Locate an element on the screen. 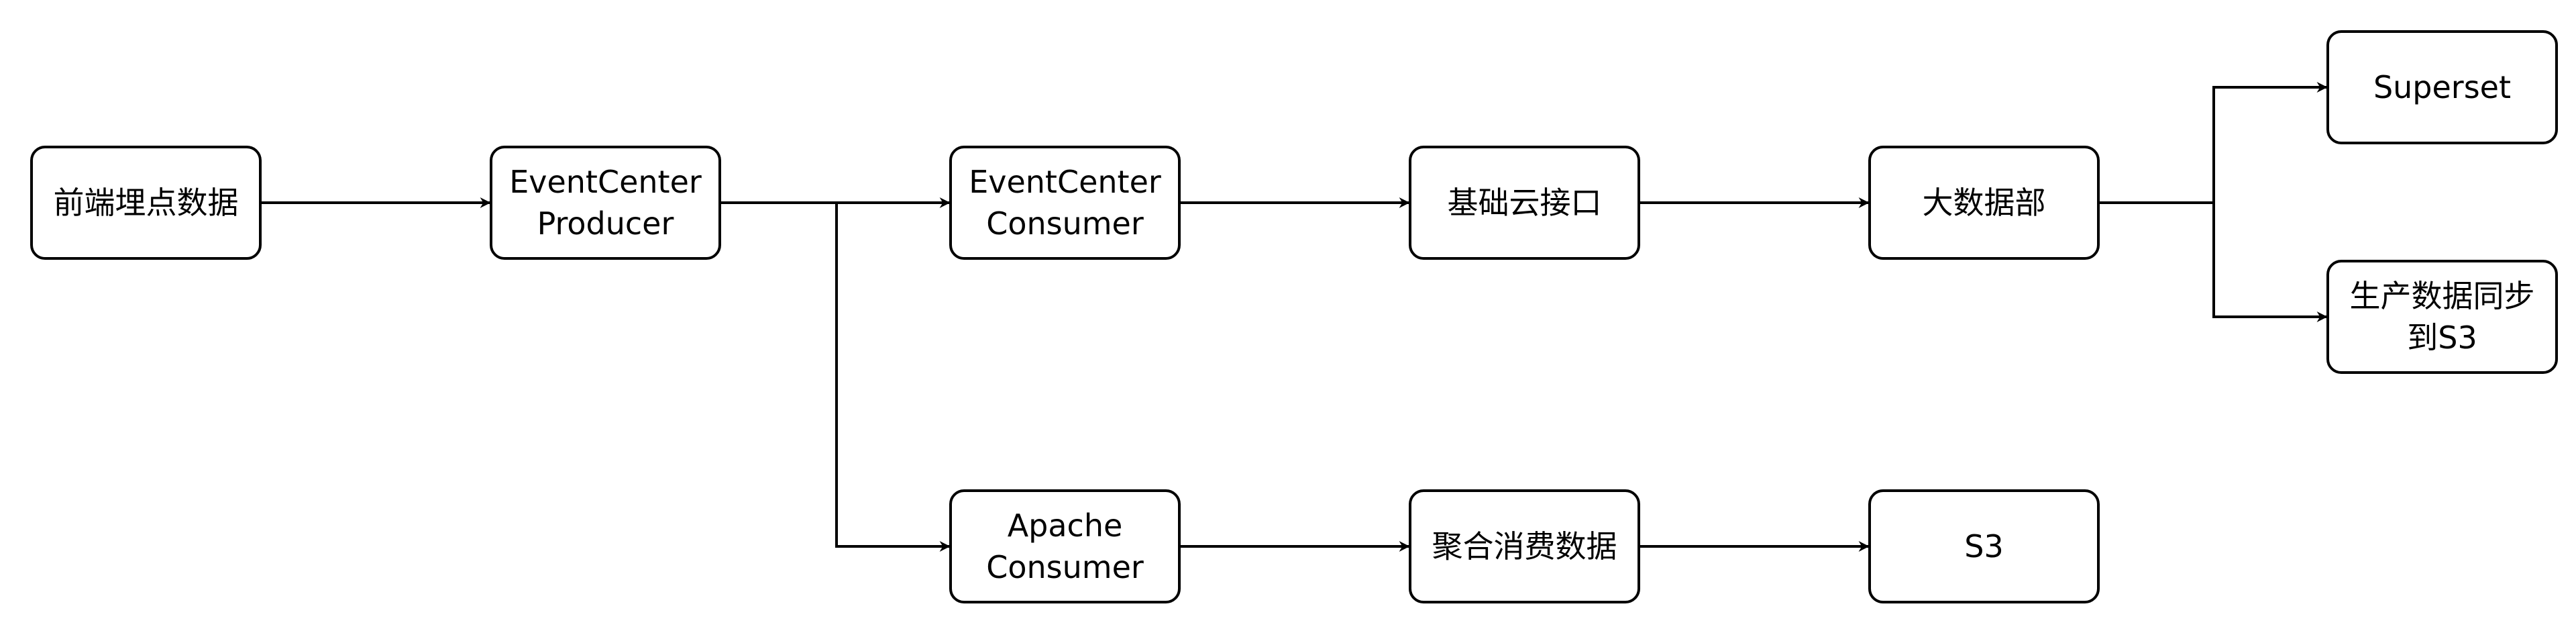  node-frontend-tracking-data: 前端埋点数据 is located at coordinates (146, 203).